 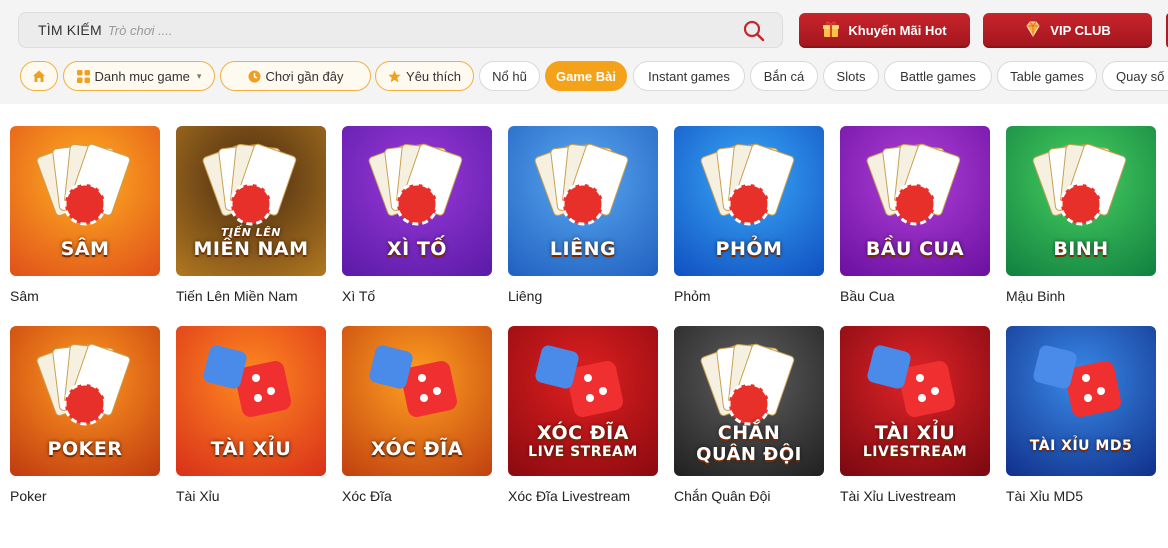 I want to click on game-thumbnail: PHỎM, so click(x=749, y=201).